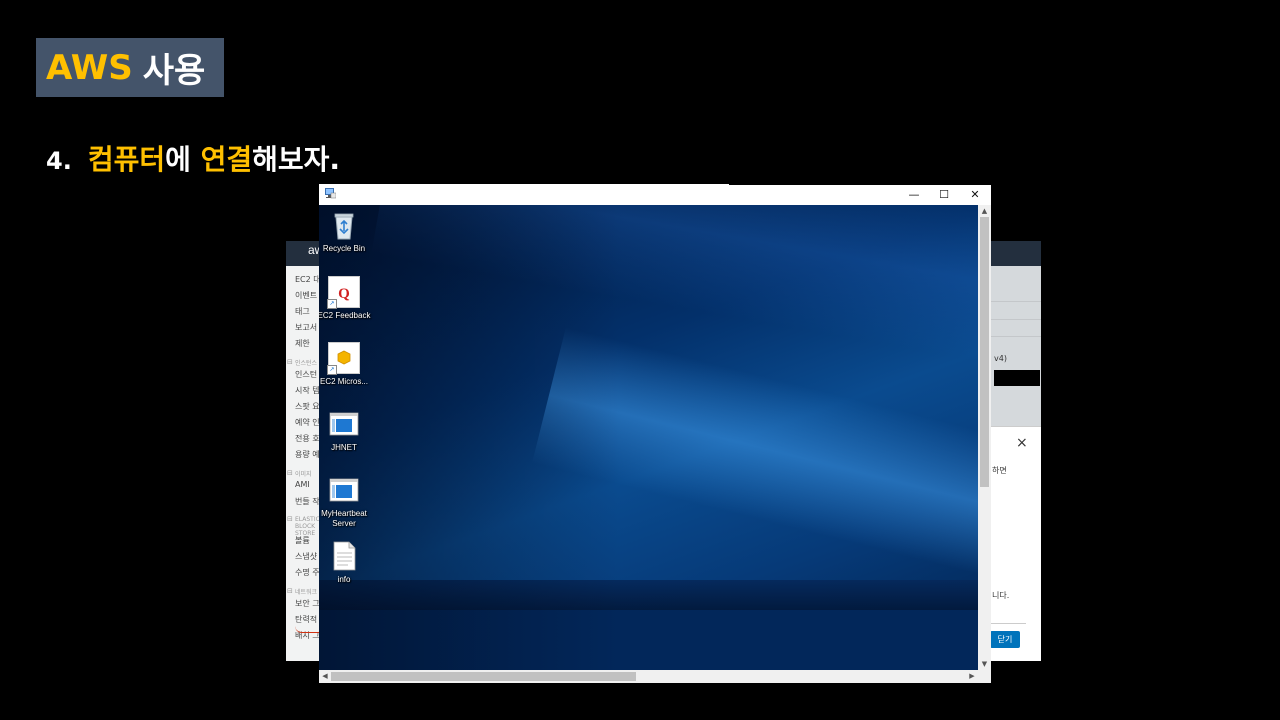 Image resolution: width=1280 pixels, height=720 pixels. What do you see at coordinates (307, 572) in the screenshot?
I see `sidebar-item: 수명 주` at bounding box center [307, 572].